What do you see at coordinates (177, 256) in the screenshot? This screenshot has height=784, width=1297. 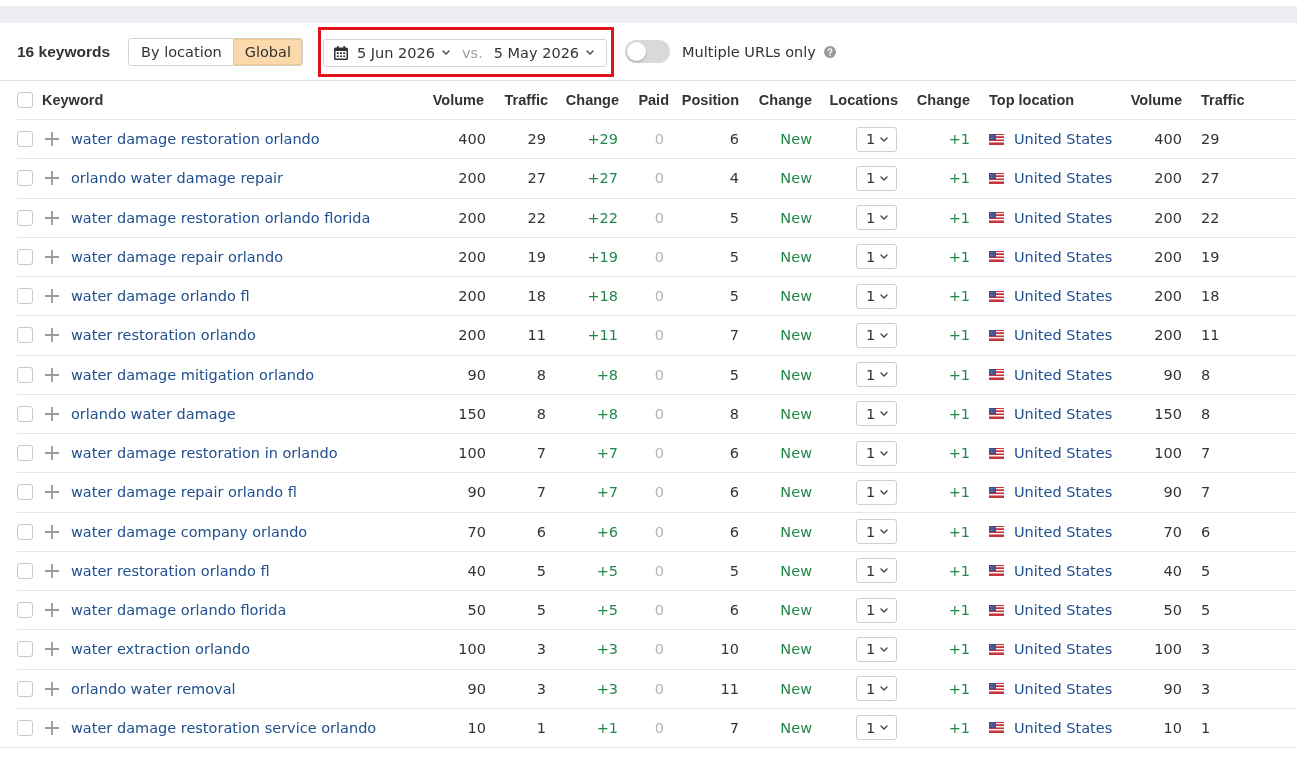 I see `keyword-link: water damage repair orlando` at bounding box center [177, 256].